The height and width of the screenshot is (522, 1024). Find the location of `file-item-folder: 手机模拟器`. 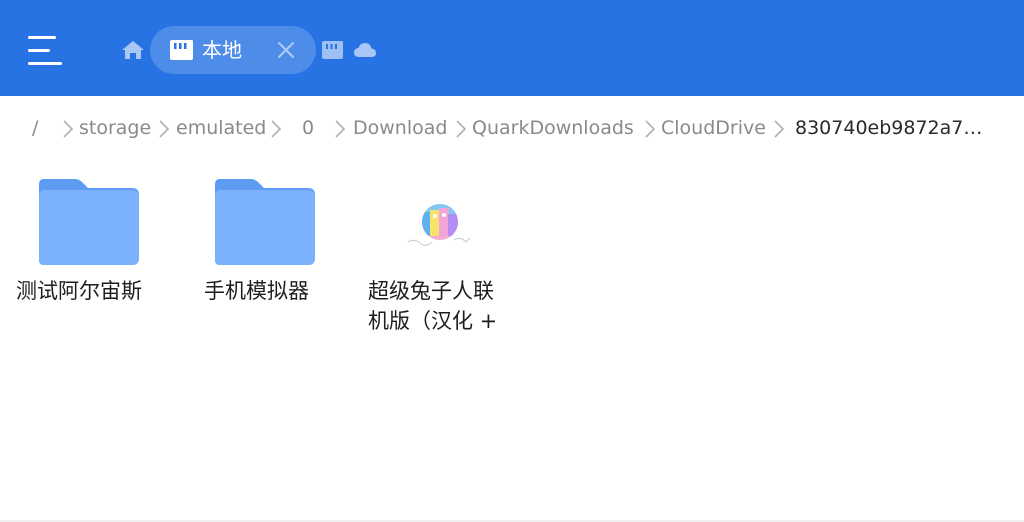

file-item-folder: 手机模拟器 is located at coordinates (270, 246).